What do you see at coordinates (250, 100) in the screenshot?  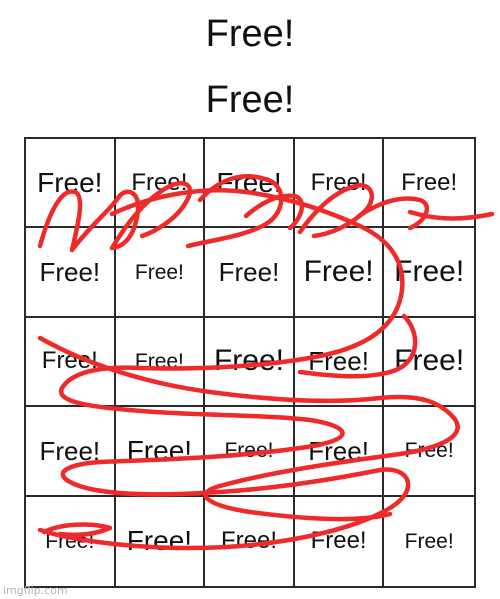 I see `title-line-2: Free!` at bounding box center [250, 100].